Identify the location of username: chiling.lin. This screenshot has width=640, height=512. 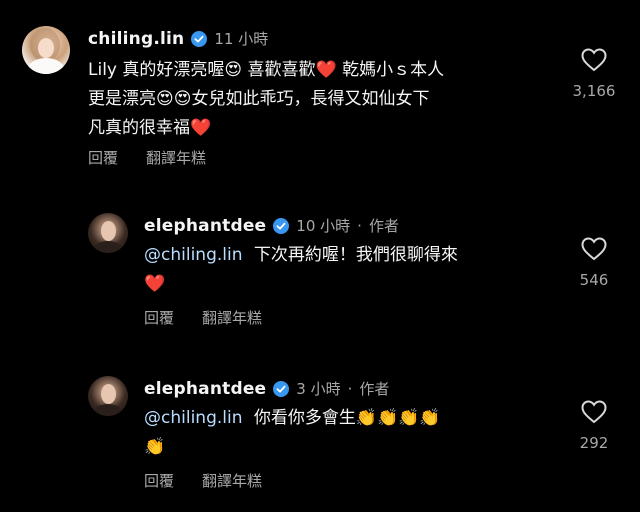
(136, 39).